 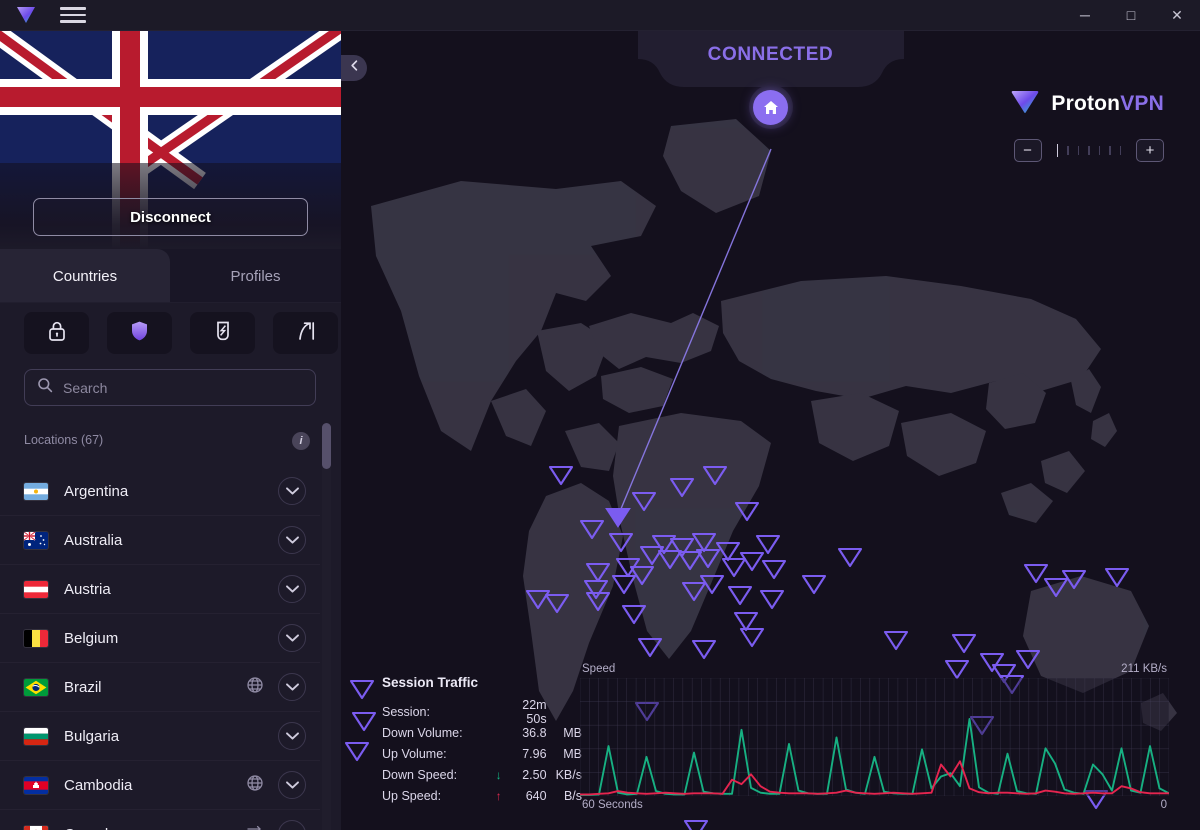 What do you see at coordinates (572, 753) in the screenshot?
I see `traffic-unit: MB` at bounding box center [572, 753].